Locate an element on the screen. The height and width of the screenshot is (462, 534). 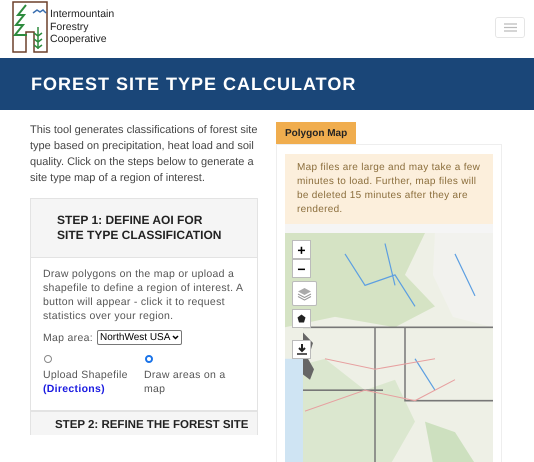
logo-icon is located at coordinates (30, 27).